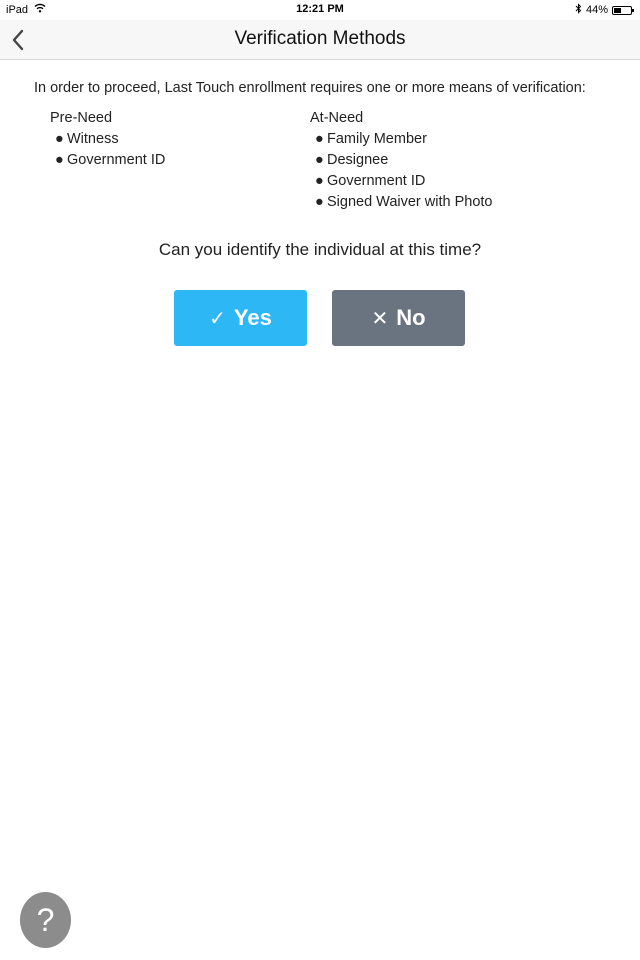 Image resolution: width=640 pixels, height=960 pixels. I want to click on no-button-label: No, so click(411, 317).